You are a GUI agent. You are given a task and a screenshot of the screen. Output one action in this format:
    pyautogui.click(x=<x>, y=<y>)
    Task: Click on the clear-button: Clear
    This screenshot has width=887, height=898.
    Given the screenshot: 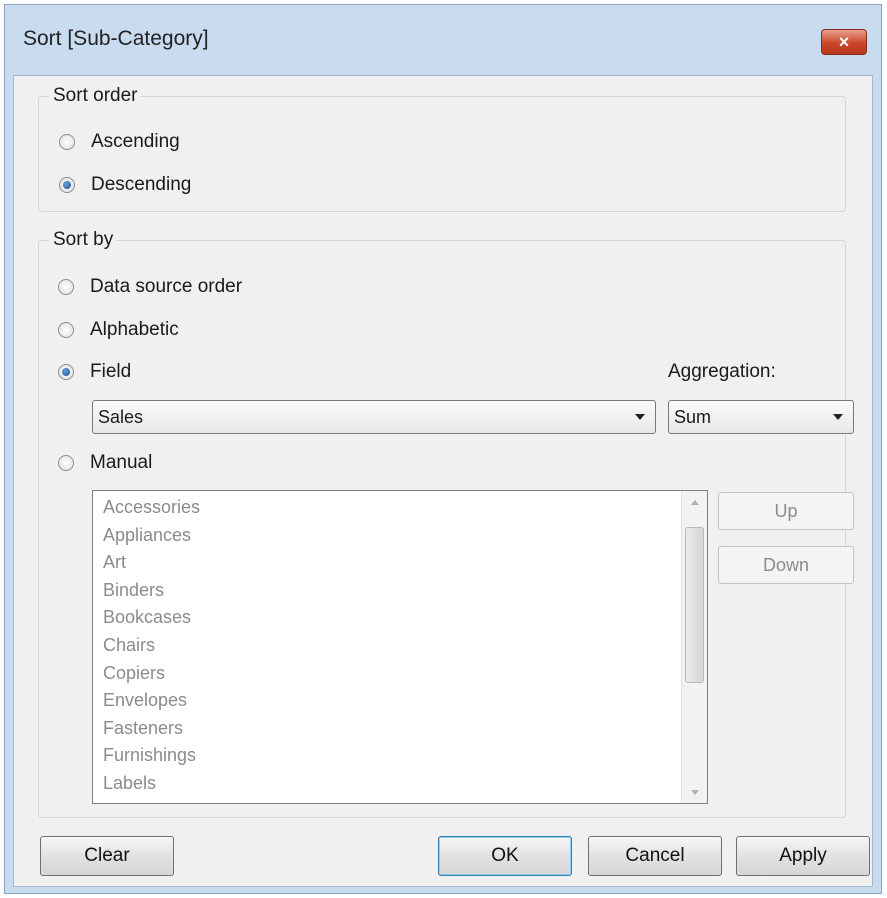 What is the action you would take?
    pyautogui.click(x=107, y=856)
    